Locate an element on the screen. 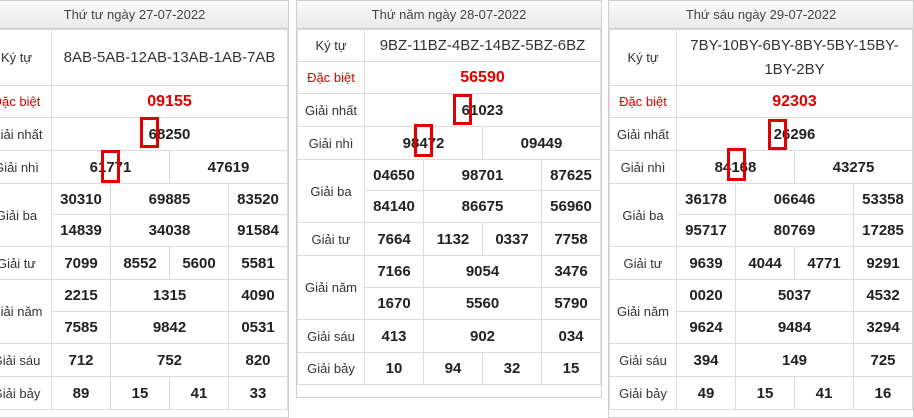 The image size is (914, 418). giai-tu-value: 9639 is located at coordinates (706, 263).